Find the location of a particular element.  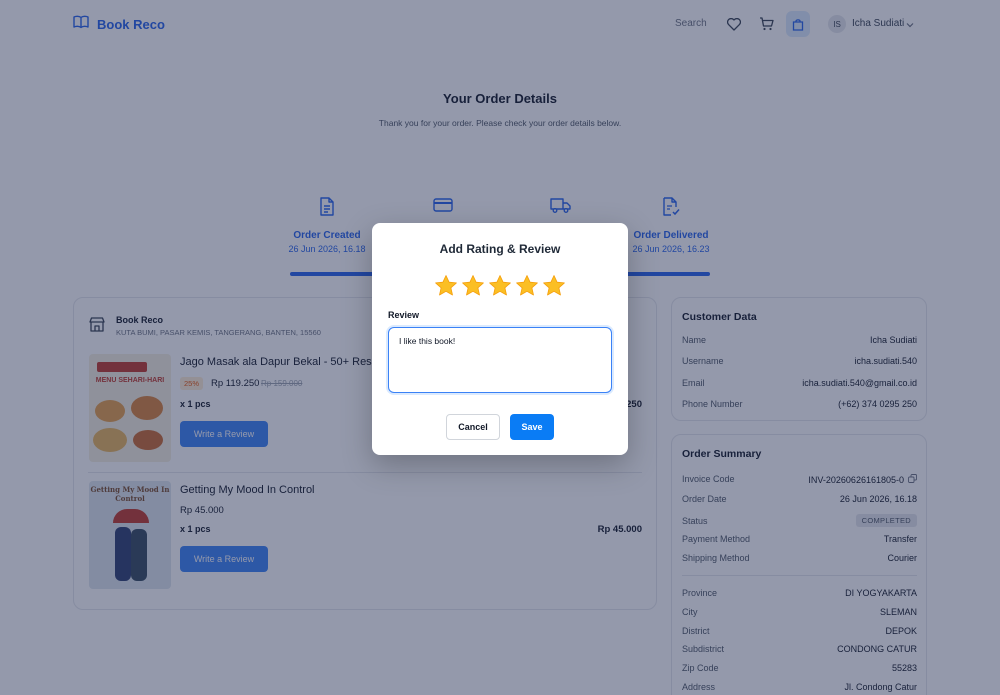

star-rating is located at coordinates (500, 286).